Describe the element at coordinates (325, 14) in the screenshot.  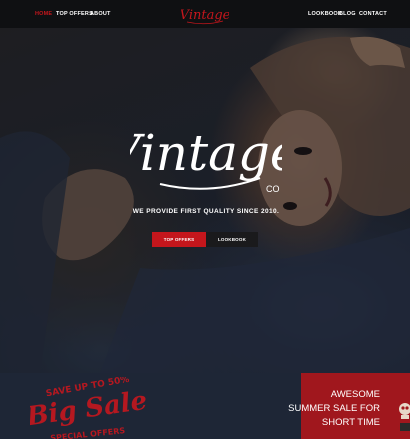
I see `nav-link-lookbook: LOOKBOOK` at that location.